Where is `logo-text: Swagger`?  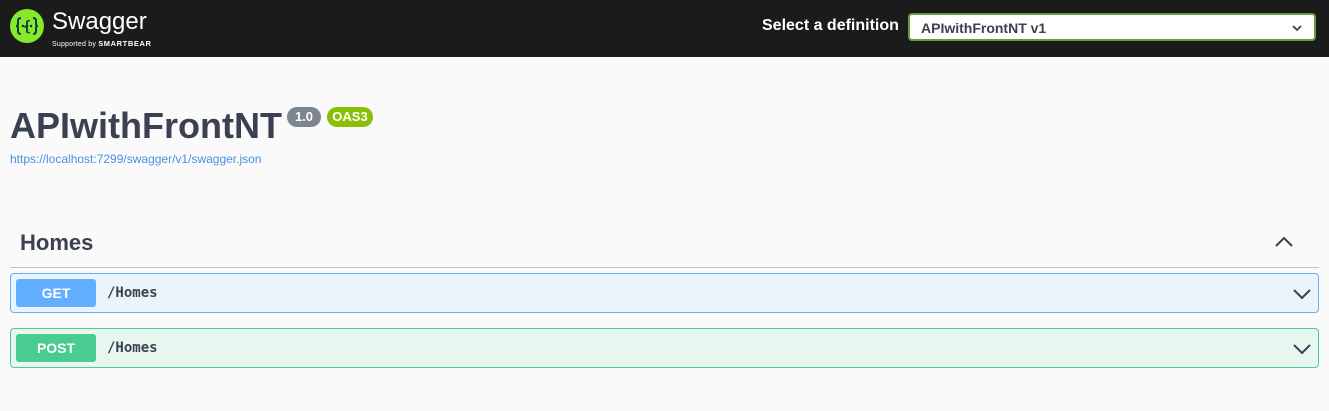 logo-text: Swagger is located at coordinates (99, 21).